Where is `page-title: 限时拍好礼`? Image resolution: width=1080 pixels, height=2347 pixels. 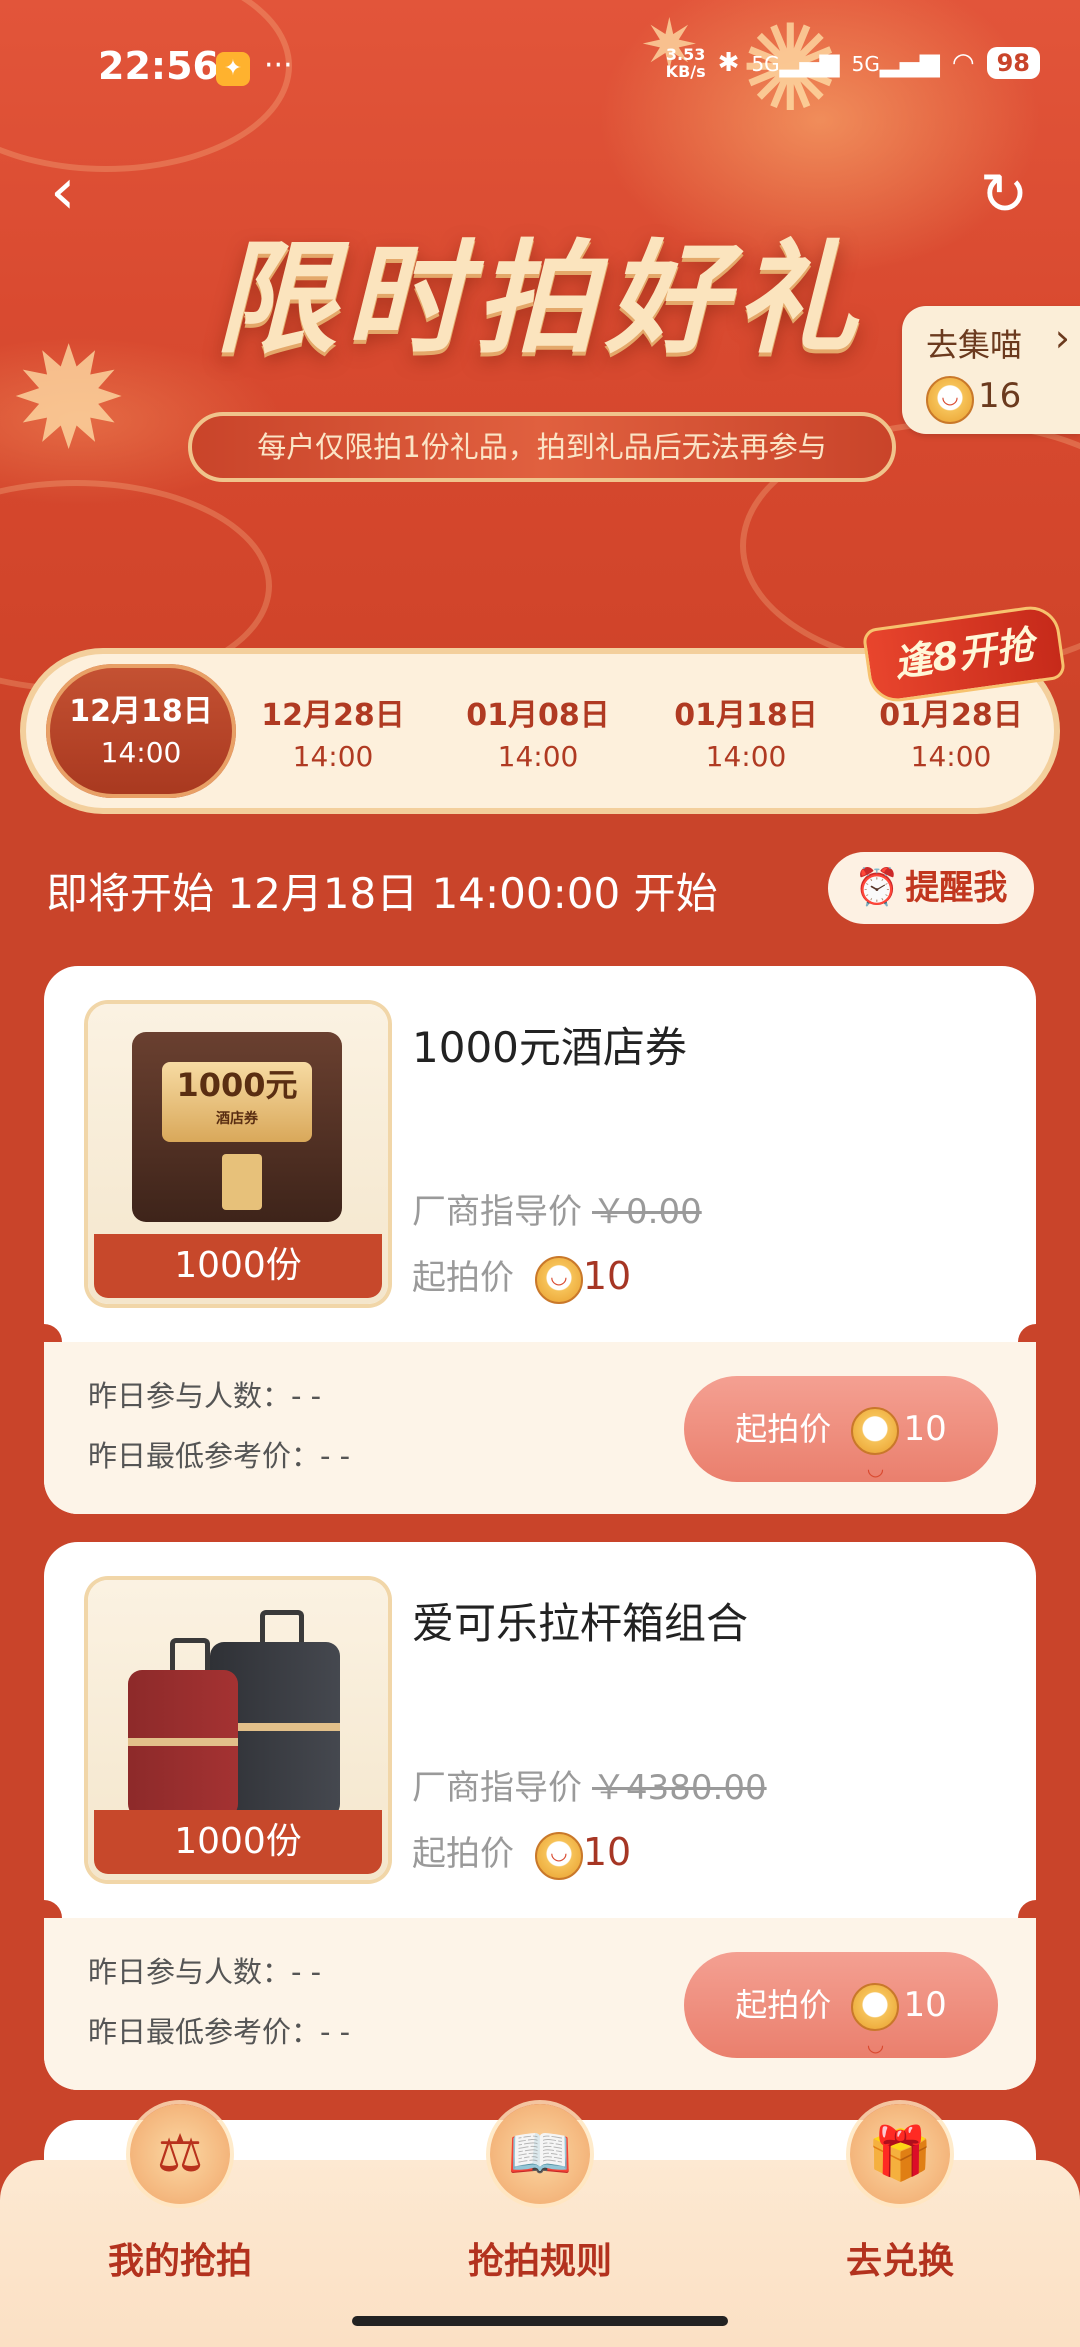 page-title: 限时拍好礼 is located at coordinates (540, 298).